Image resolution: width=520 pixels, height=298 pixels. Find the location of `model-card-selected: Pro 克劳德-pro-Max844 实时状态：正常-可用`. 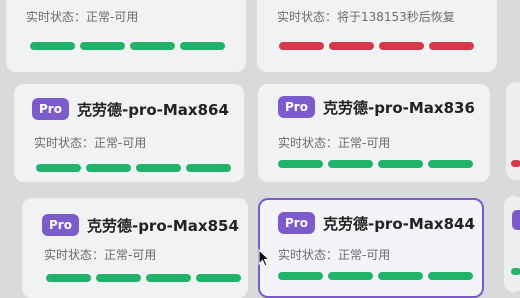

model-card-selected: Pro 克劳德-pro-Max844 实时状态：正常-可用 is located at coordinates (371, 248).